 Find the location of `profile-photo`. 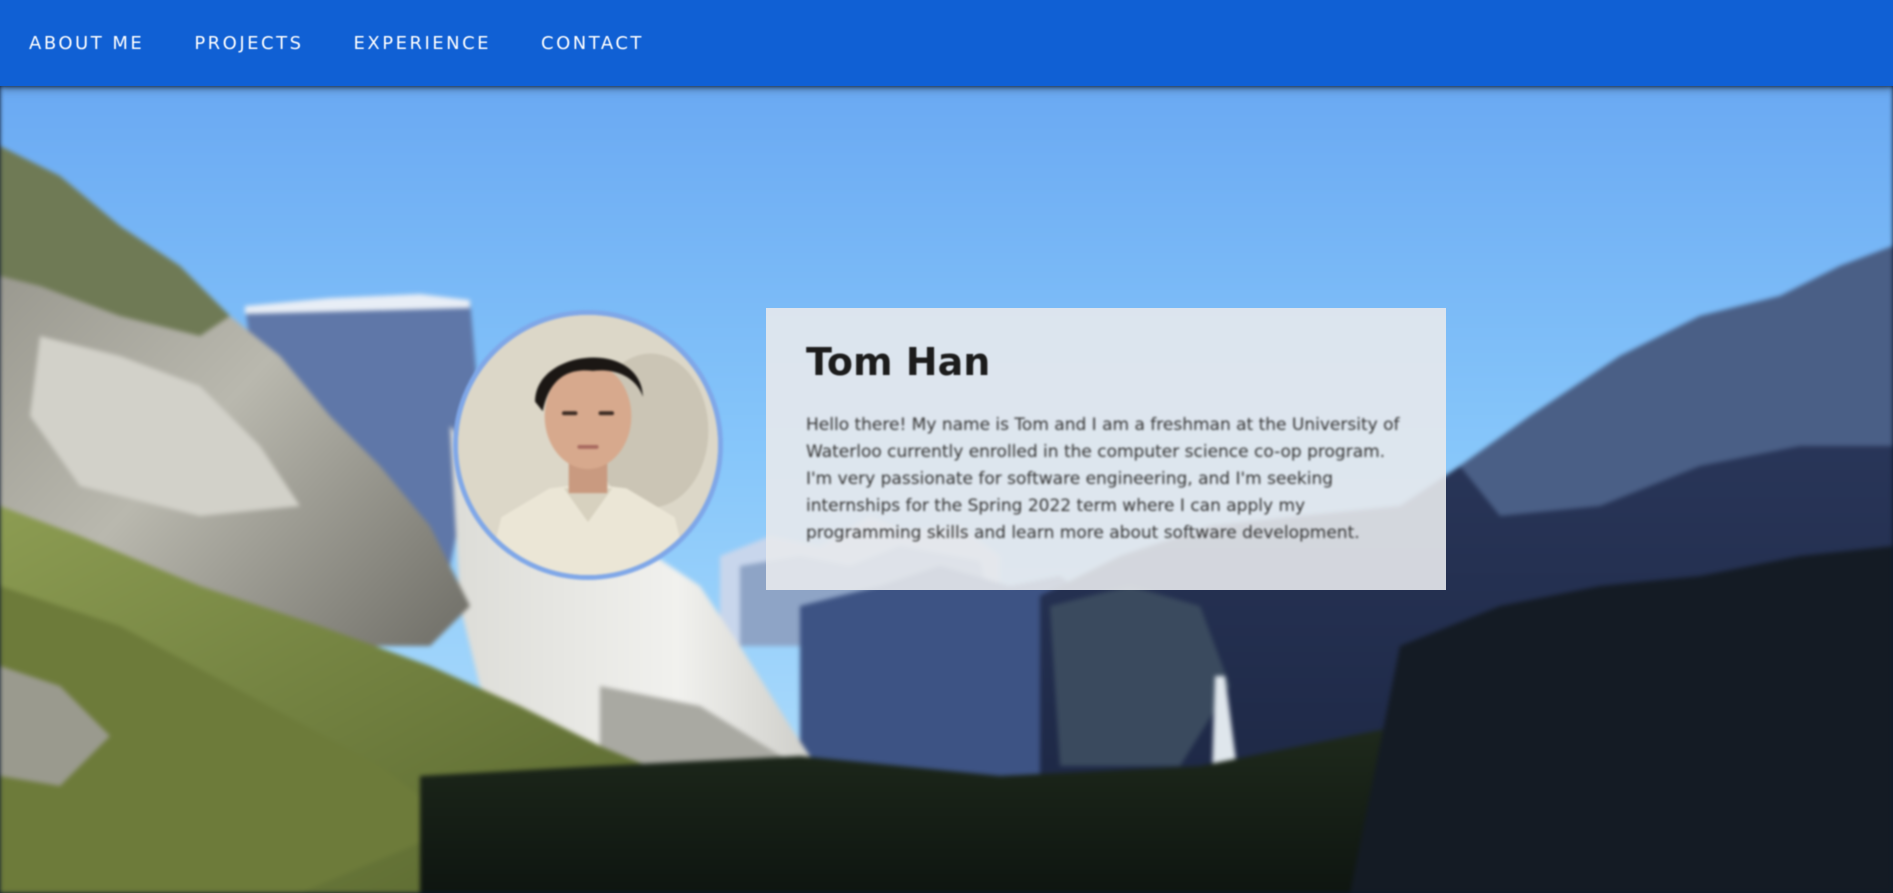

profile-photo is located at coordinates (588, 445).